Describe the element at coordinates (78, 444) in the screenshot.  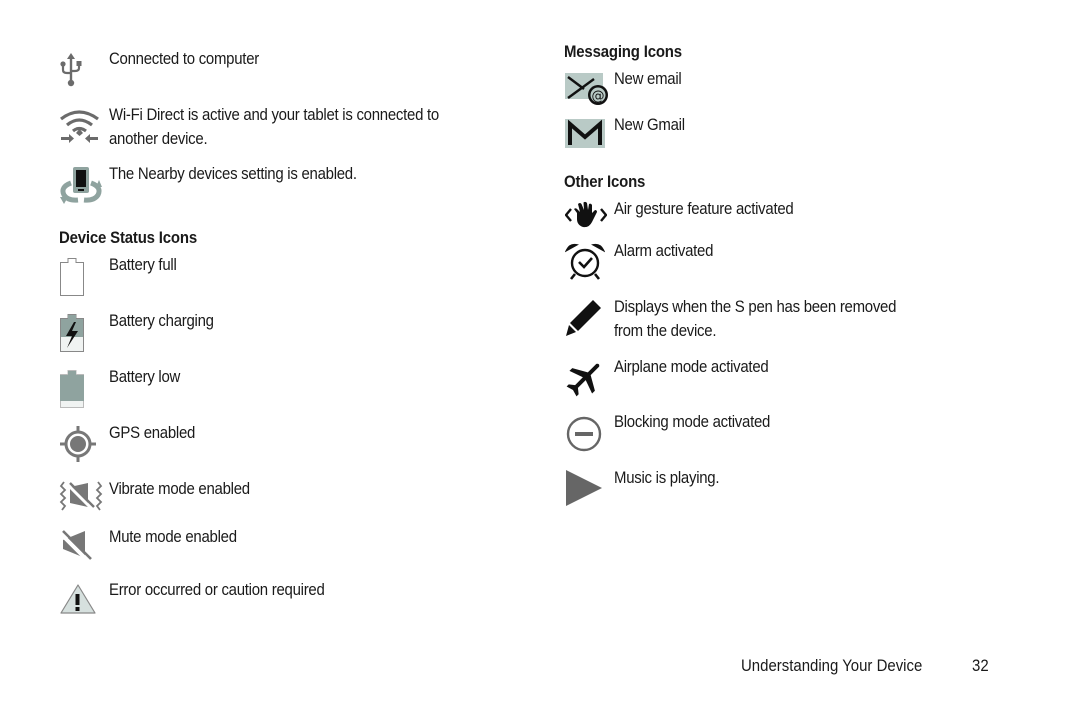
I see `gps-icon` at that location.